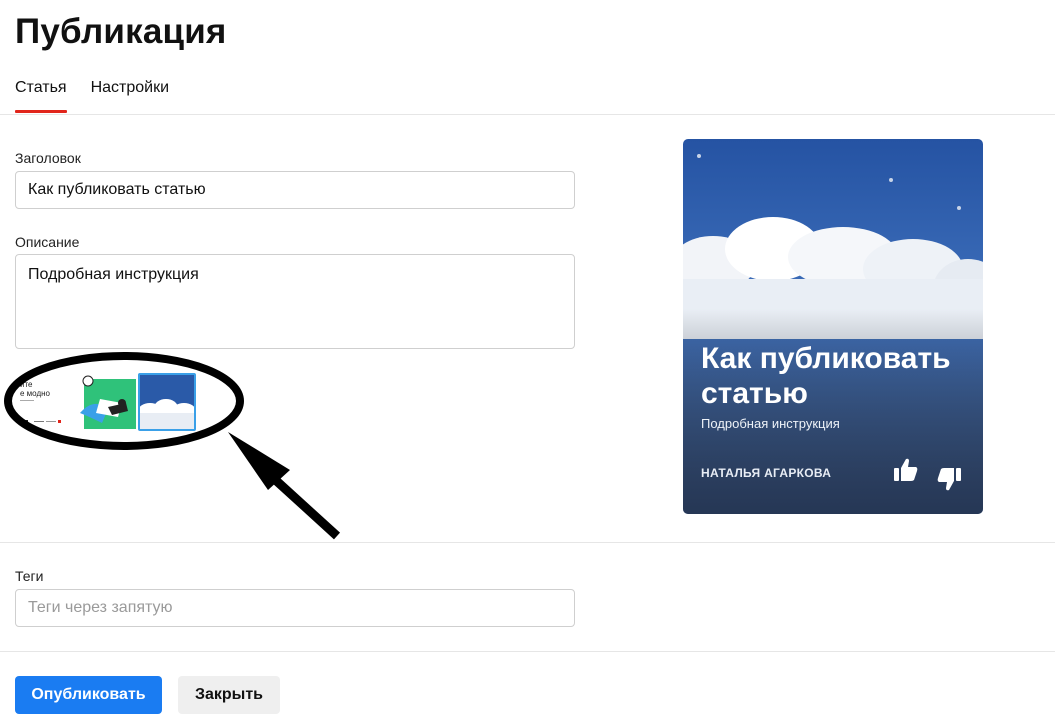 The width and height of the screenshot is (1055, 728). What do you see at coordinates (303, 505) in the screenshot?
I see `annotation-arrow-shaft` at bounding box center [303, 505].